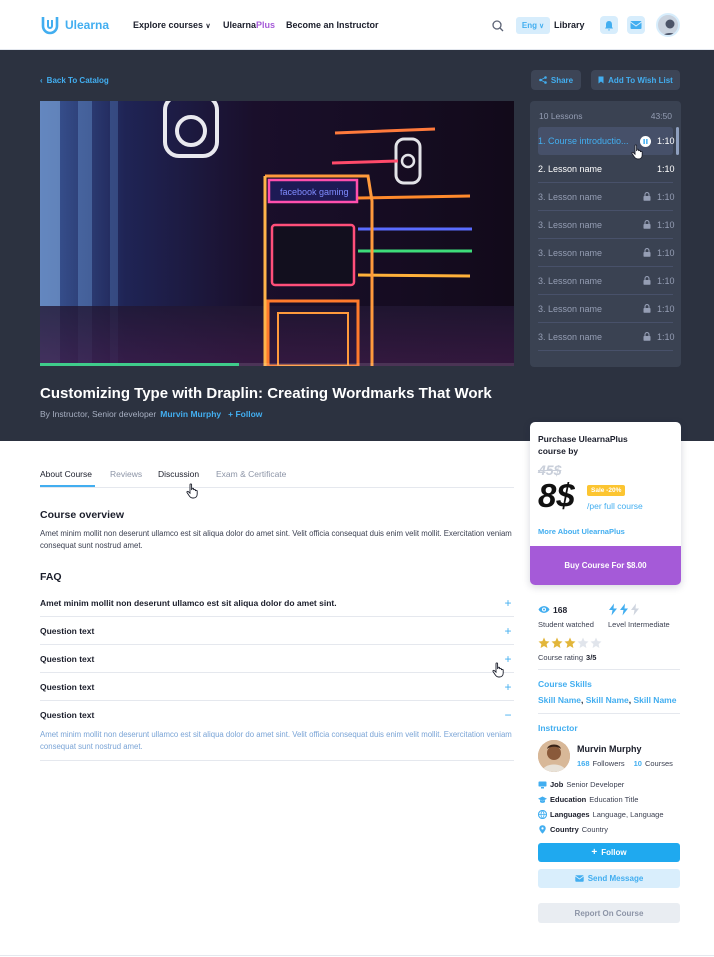 The height and width of the screenshot is (957, 714). Describe the element at coordinates (98, 414) in the screenshot. I see `byline-text: By Instructor, Senior developer` at that location.